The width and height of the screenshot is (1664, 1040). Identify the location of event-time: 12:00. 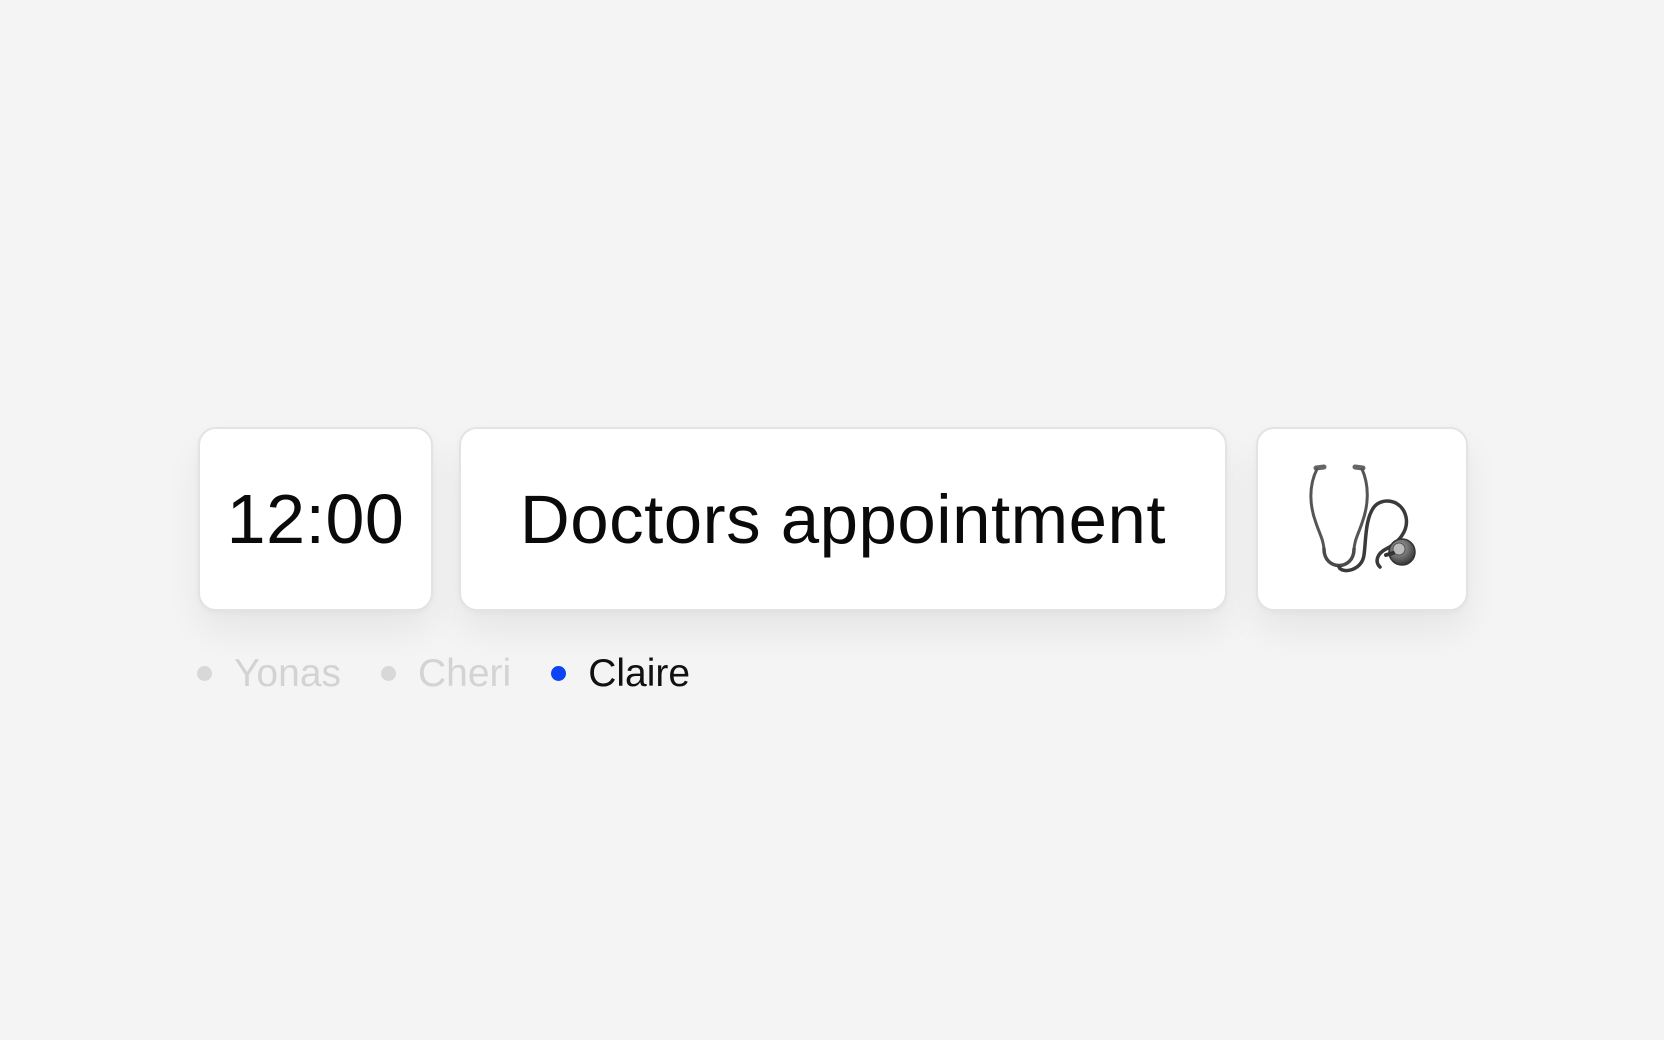
(316, 519).